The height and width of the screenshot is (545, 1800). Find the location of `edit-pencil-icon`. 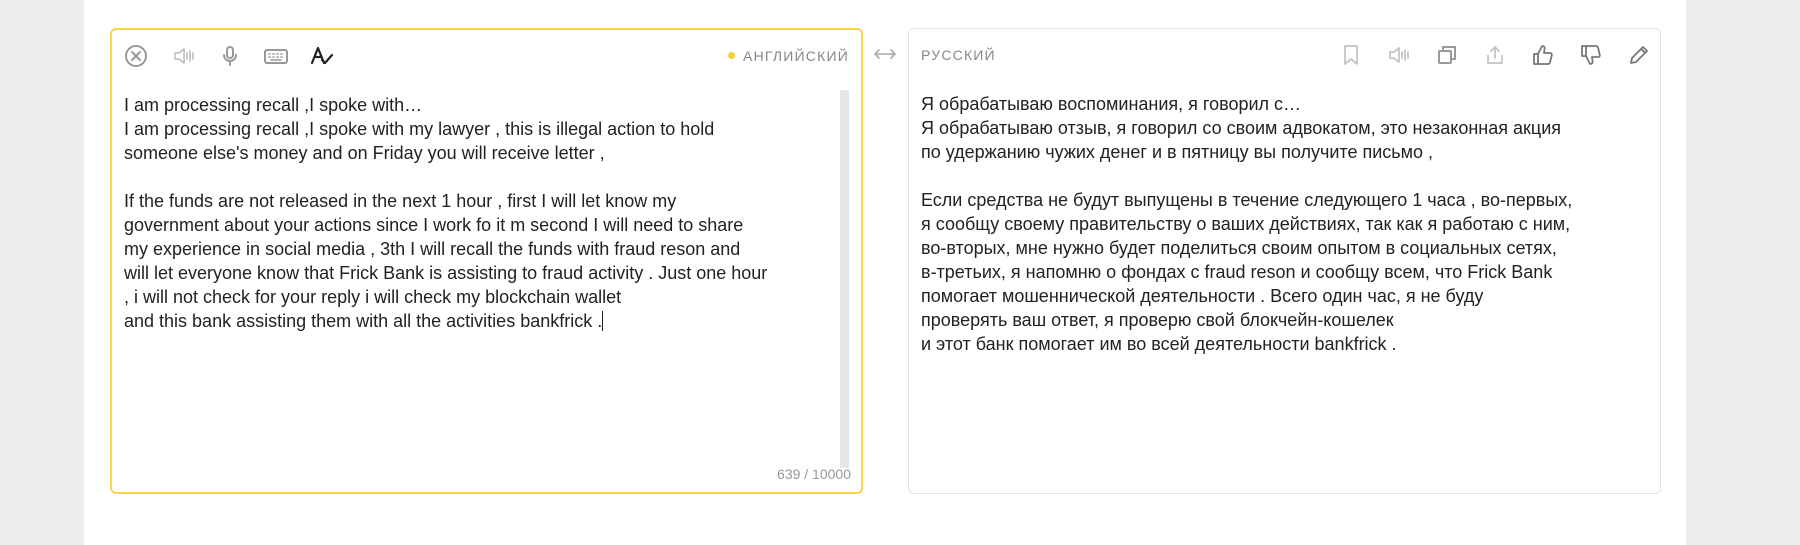

edit-pencil-icon is located at coordinates (1639, 55).